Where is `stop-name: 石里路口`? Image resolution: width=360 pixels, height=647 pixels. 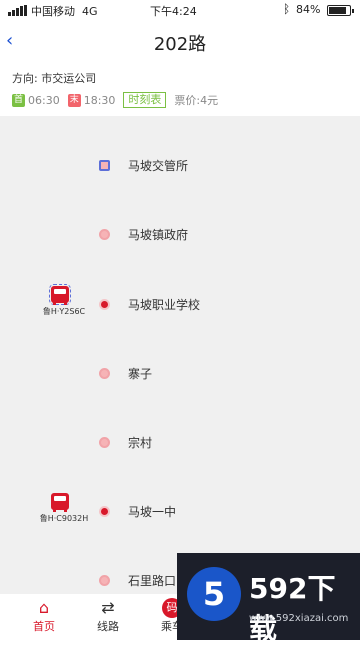 stop-name: 石里路口 is located at coordinates (152, 581).